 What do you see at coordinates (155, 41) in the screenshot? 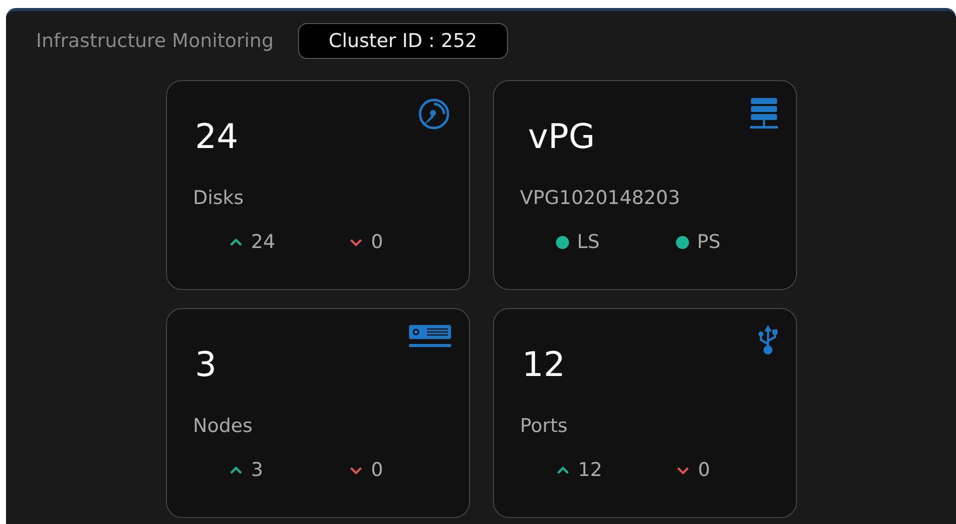
I see `panel-title: Infrastructure Monitoring` at bounding box center [155, 41].